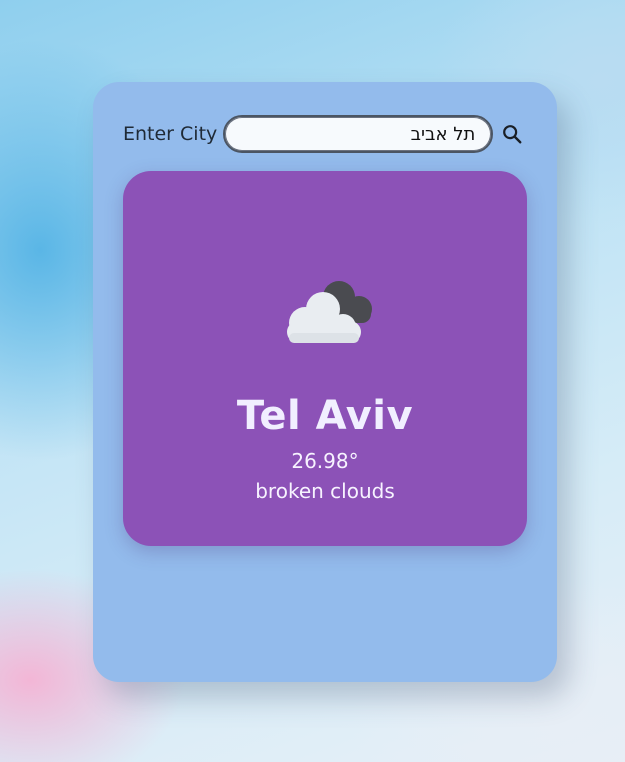 The width and height of the screenshot is (625, 762). I want to click on city-name: Tel Aviv, so click(325, 416).